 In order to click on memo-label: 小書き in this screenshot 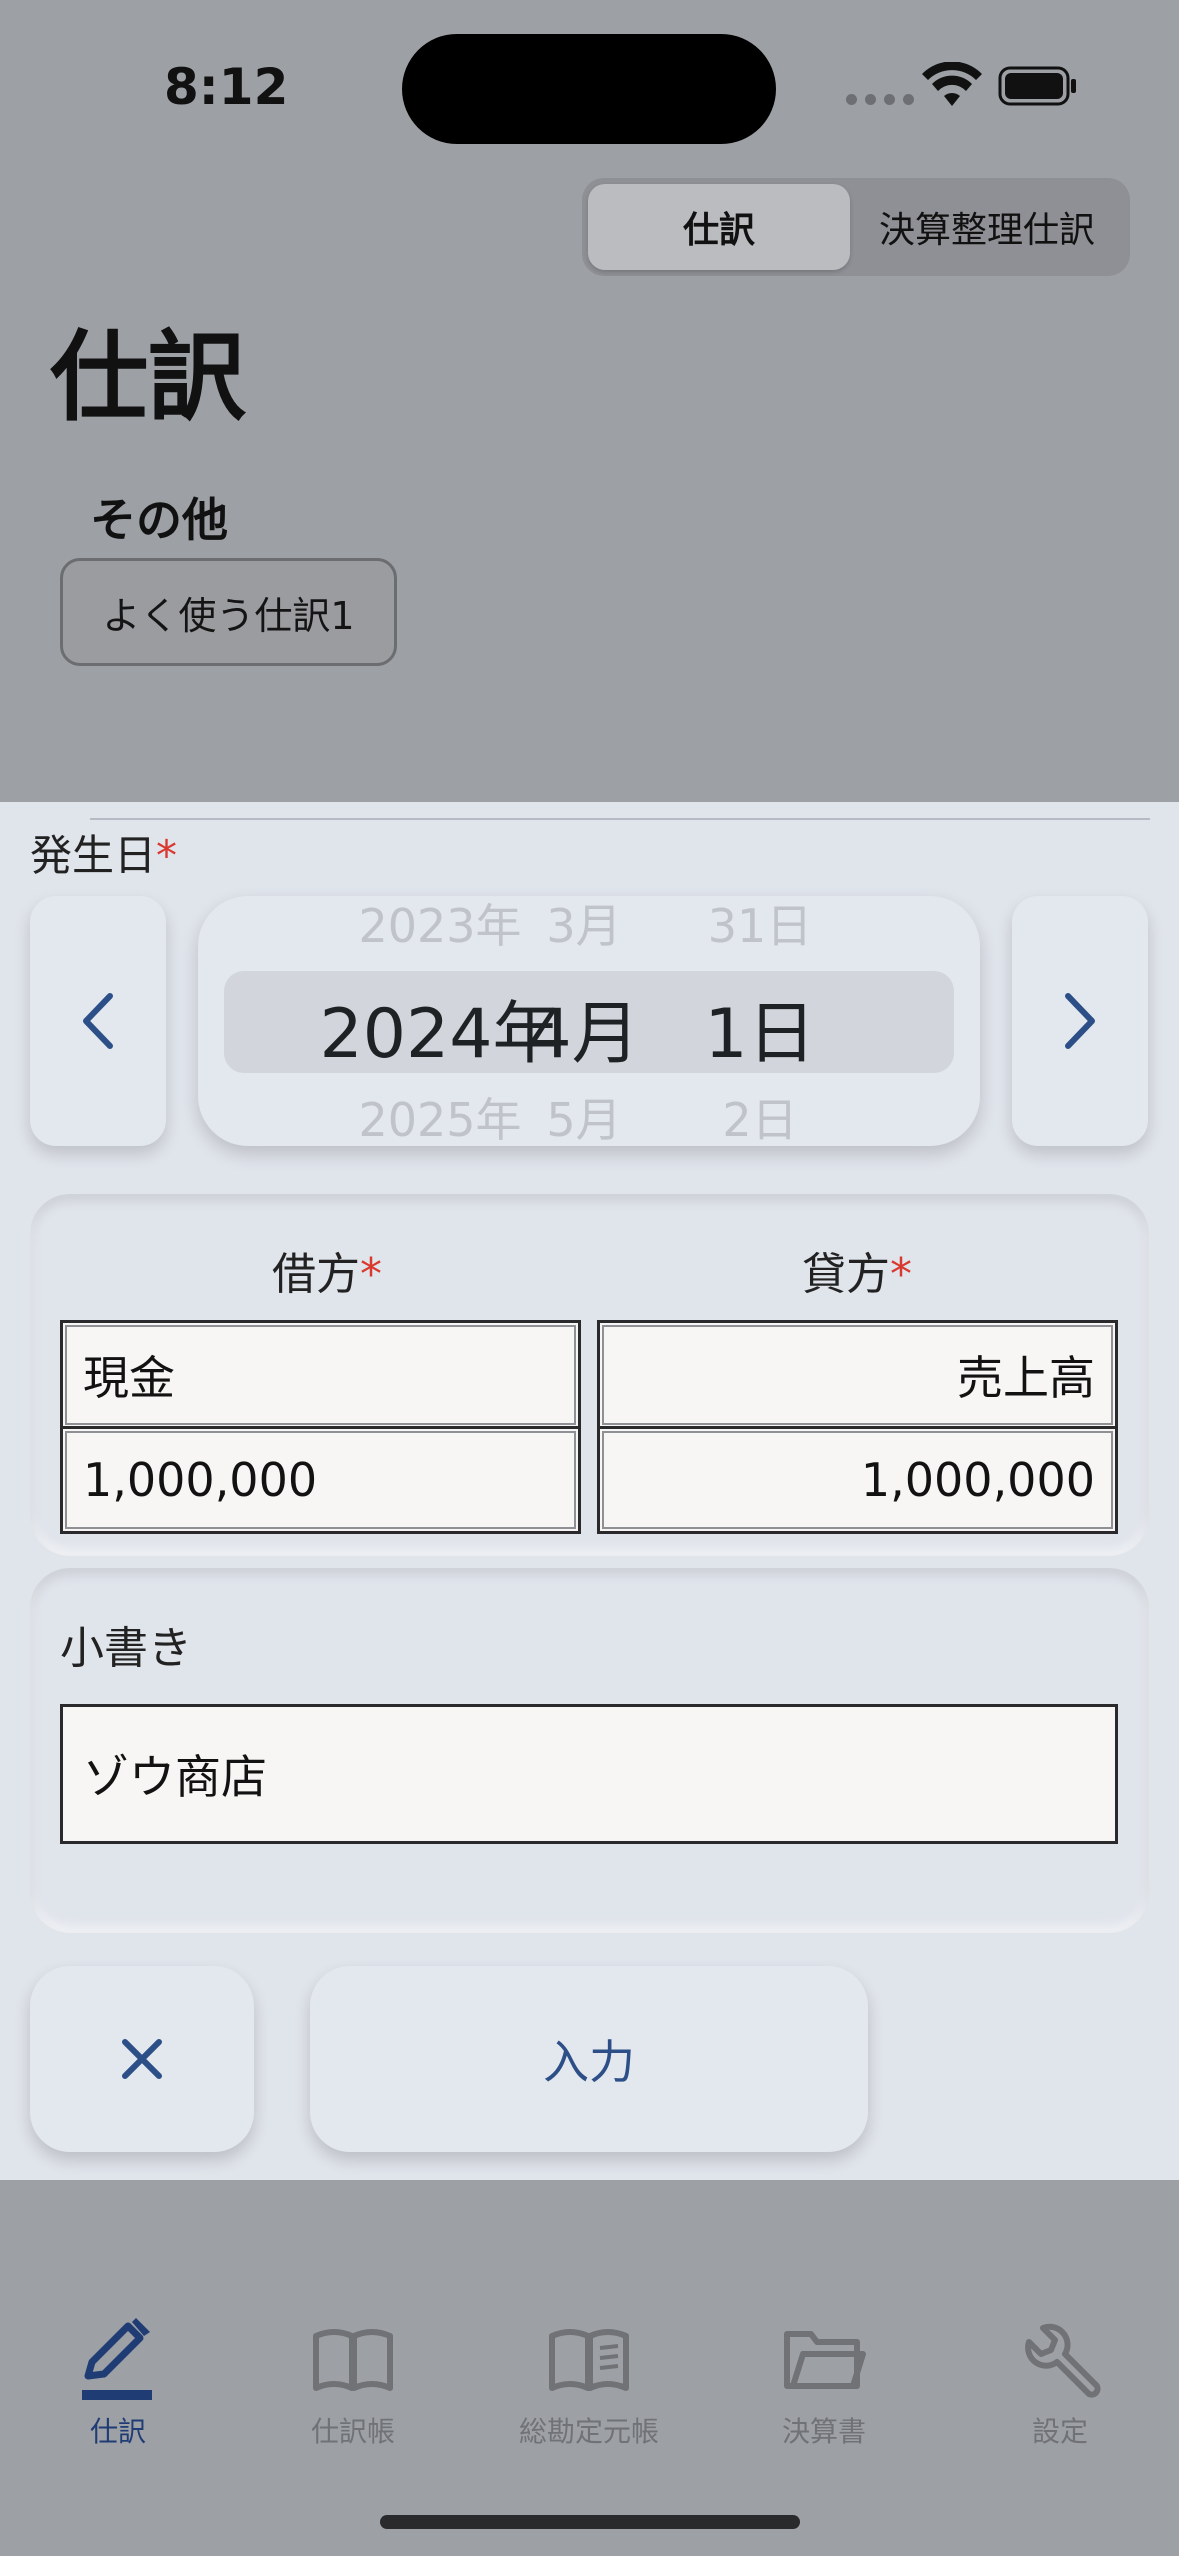, I will do `click(126, 1648)`.